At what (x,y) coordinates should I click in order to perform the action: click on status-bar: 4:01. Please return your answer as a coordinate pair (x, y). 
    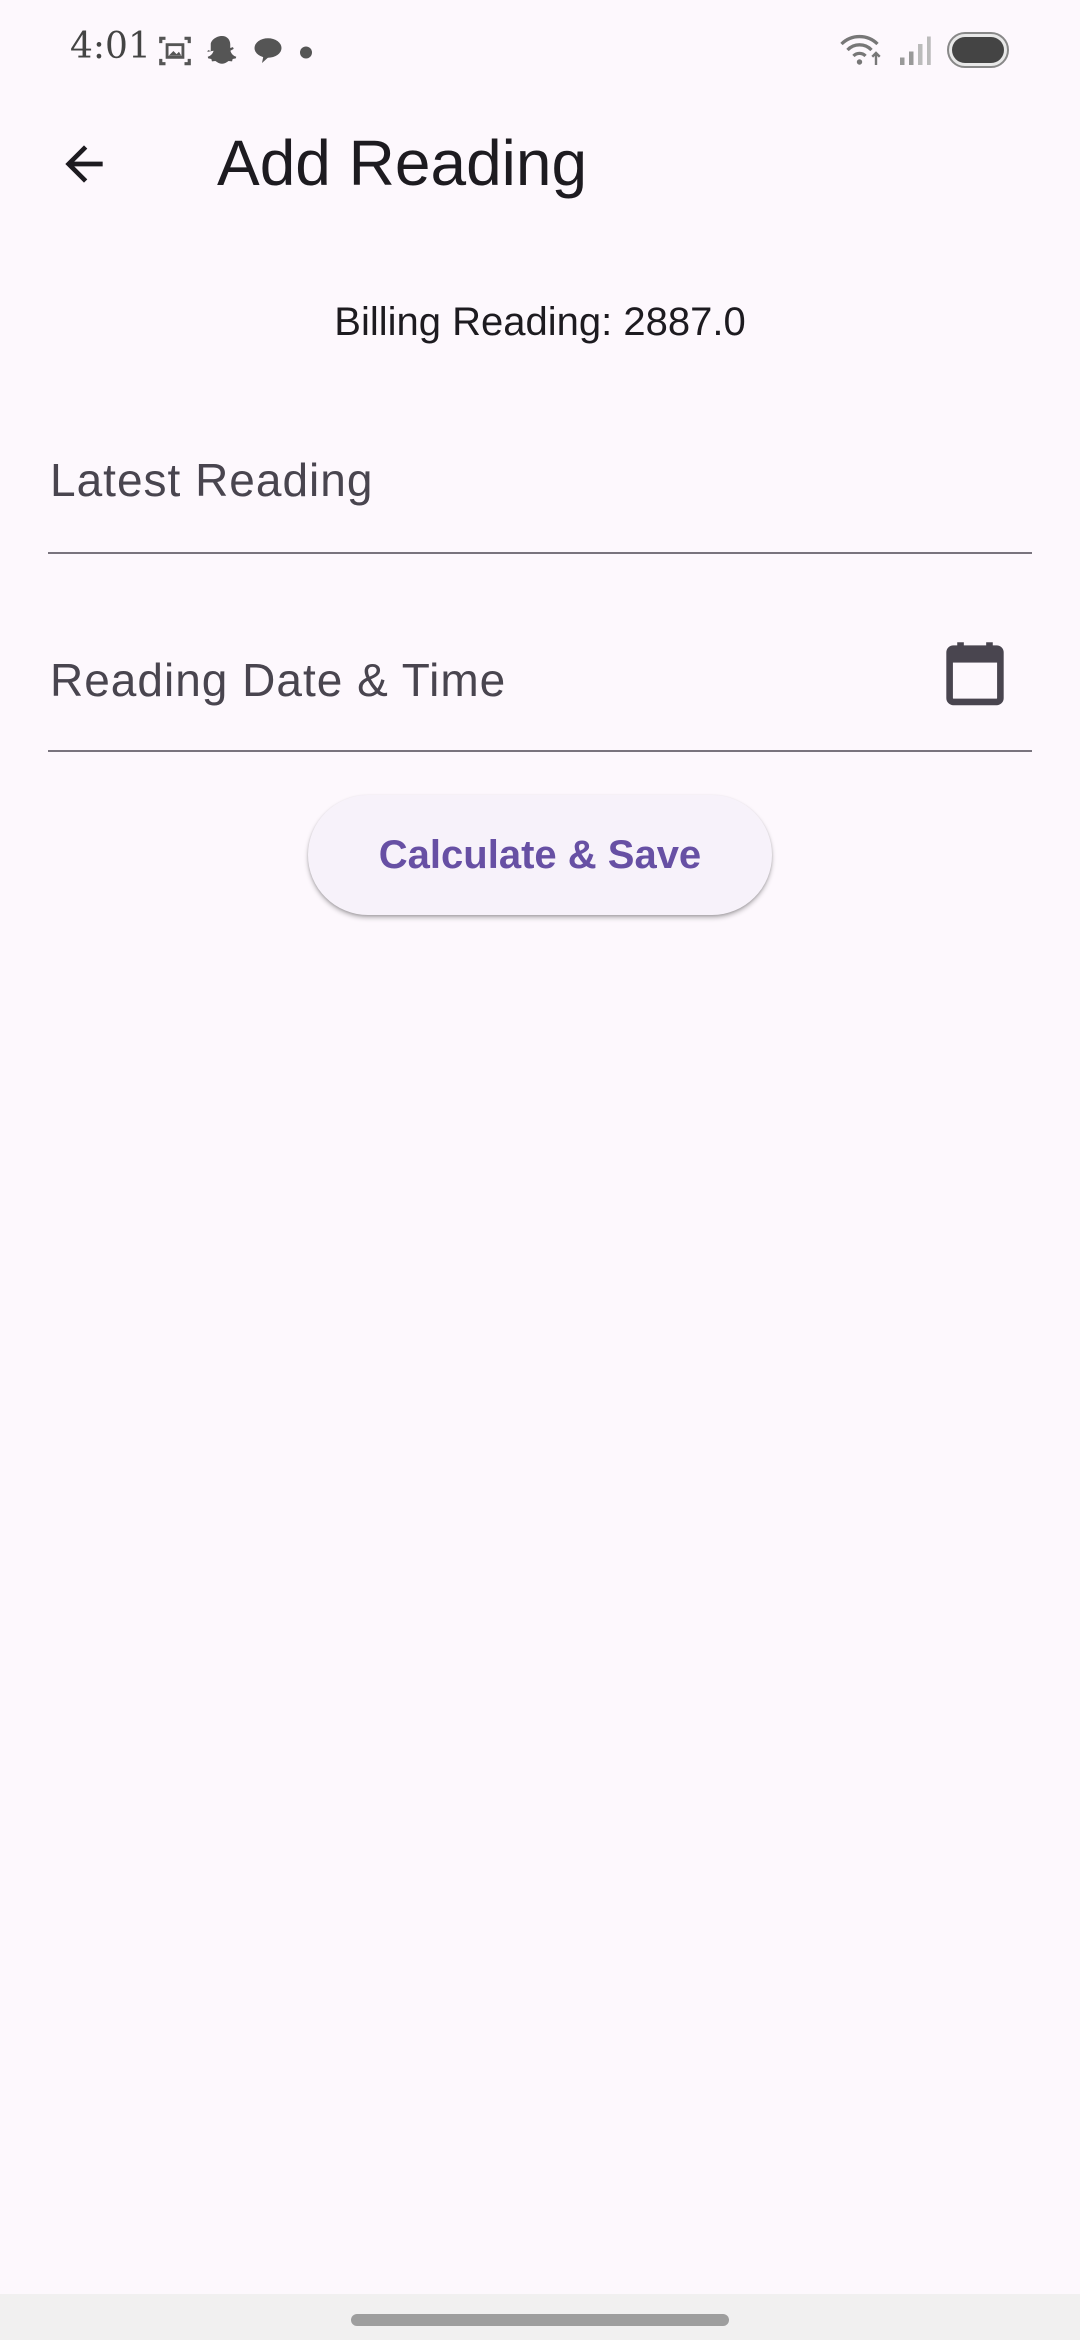
    Looking at the image, I should click on (540, 50).